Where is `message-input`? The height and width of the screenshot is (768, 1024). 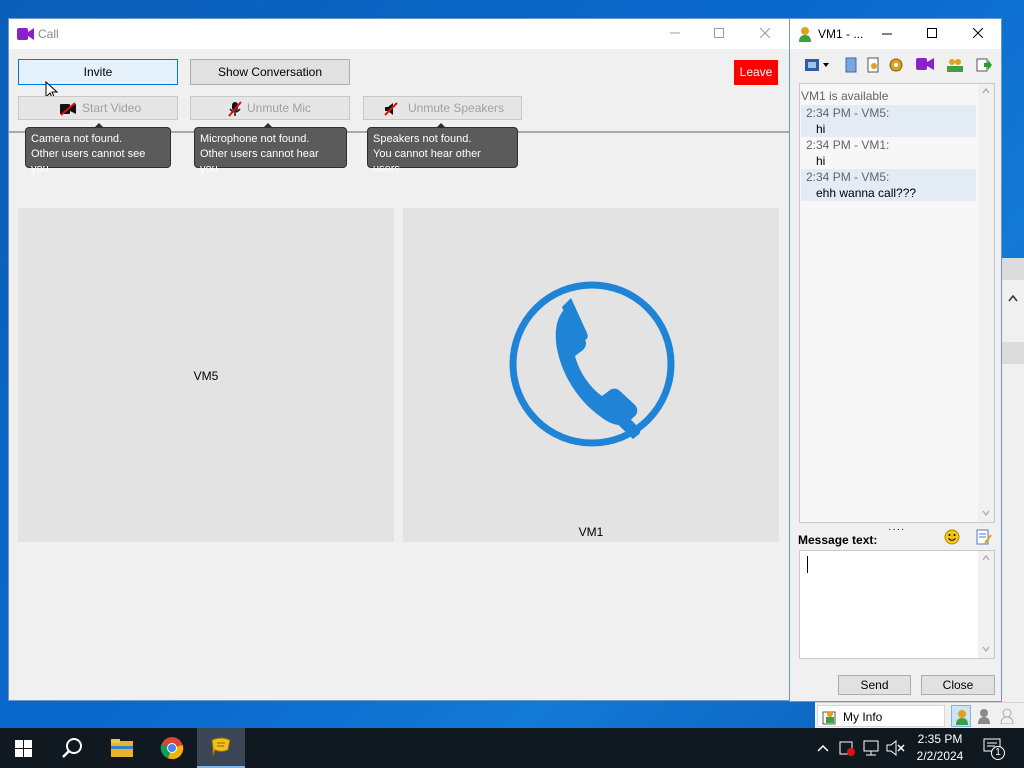
message-input is located at coordinates (897, 604).